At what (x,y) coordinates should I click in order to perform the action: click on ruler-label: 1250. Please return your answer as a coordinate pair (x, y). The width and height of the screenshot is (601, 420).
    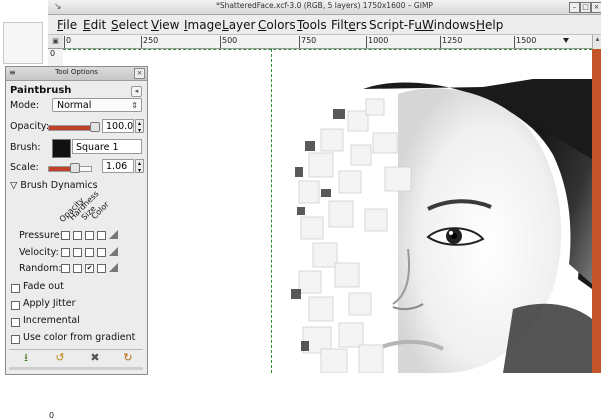
    Looking at the image, I should click on (452, 40).